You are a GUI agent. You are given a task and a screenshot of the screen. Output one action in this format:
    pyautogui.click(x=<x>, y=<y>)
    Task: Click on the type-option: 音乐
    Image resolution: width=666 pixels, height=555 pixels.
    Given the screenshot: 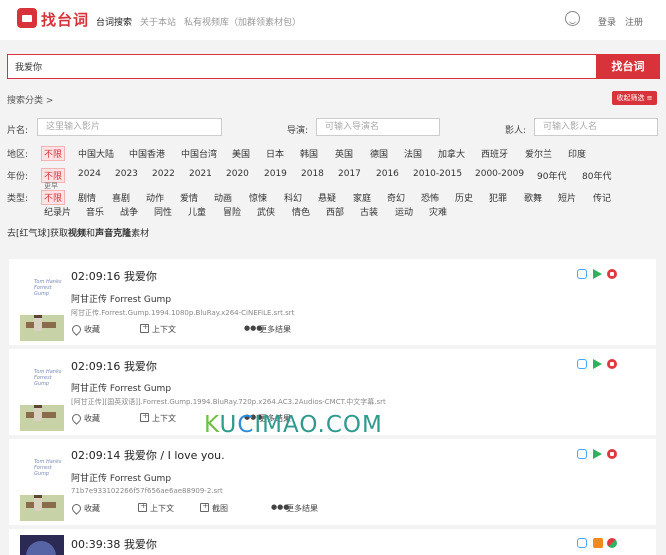 What is the action you would take?
    pyautogui.click(x=95, y=211)
    